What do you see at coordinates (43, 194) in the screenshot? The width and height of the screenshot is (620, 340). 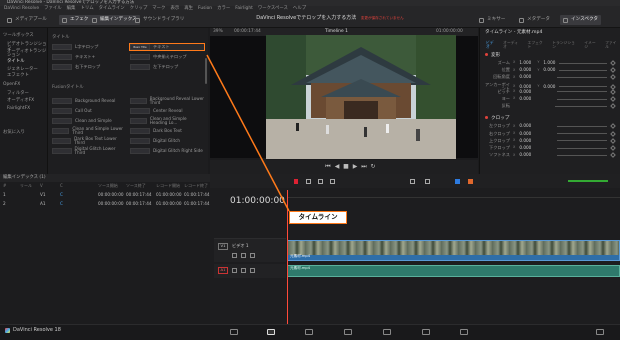 I see `edit-index-cell: V1` at bounding box center [43, 194].